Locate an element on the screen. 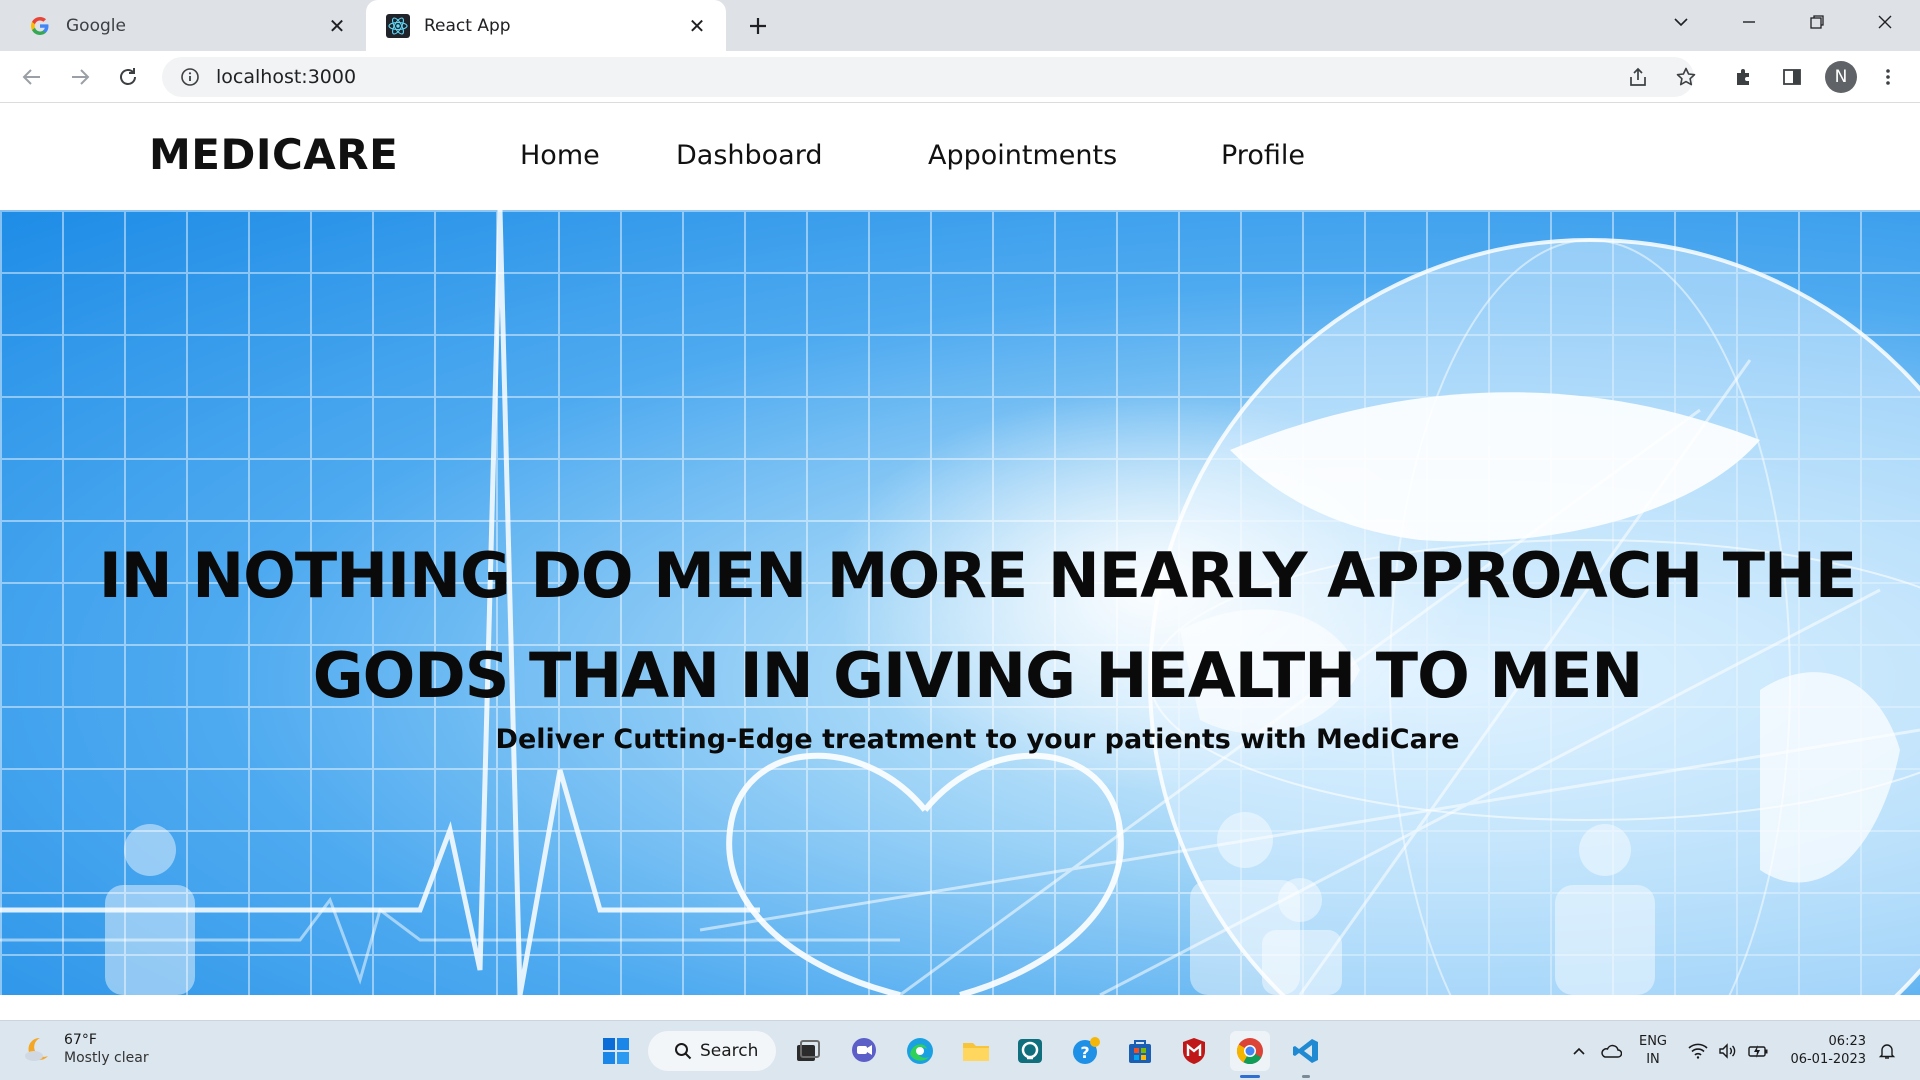 This screenshot has width=1920, height=1080. forward-arrow-icon is located at coordinates (80, 77).